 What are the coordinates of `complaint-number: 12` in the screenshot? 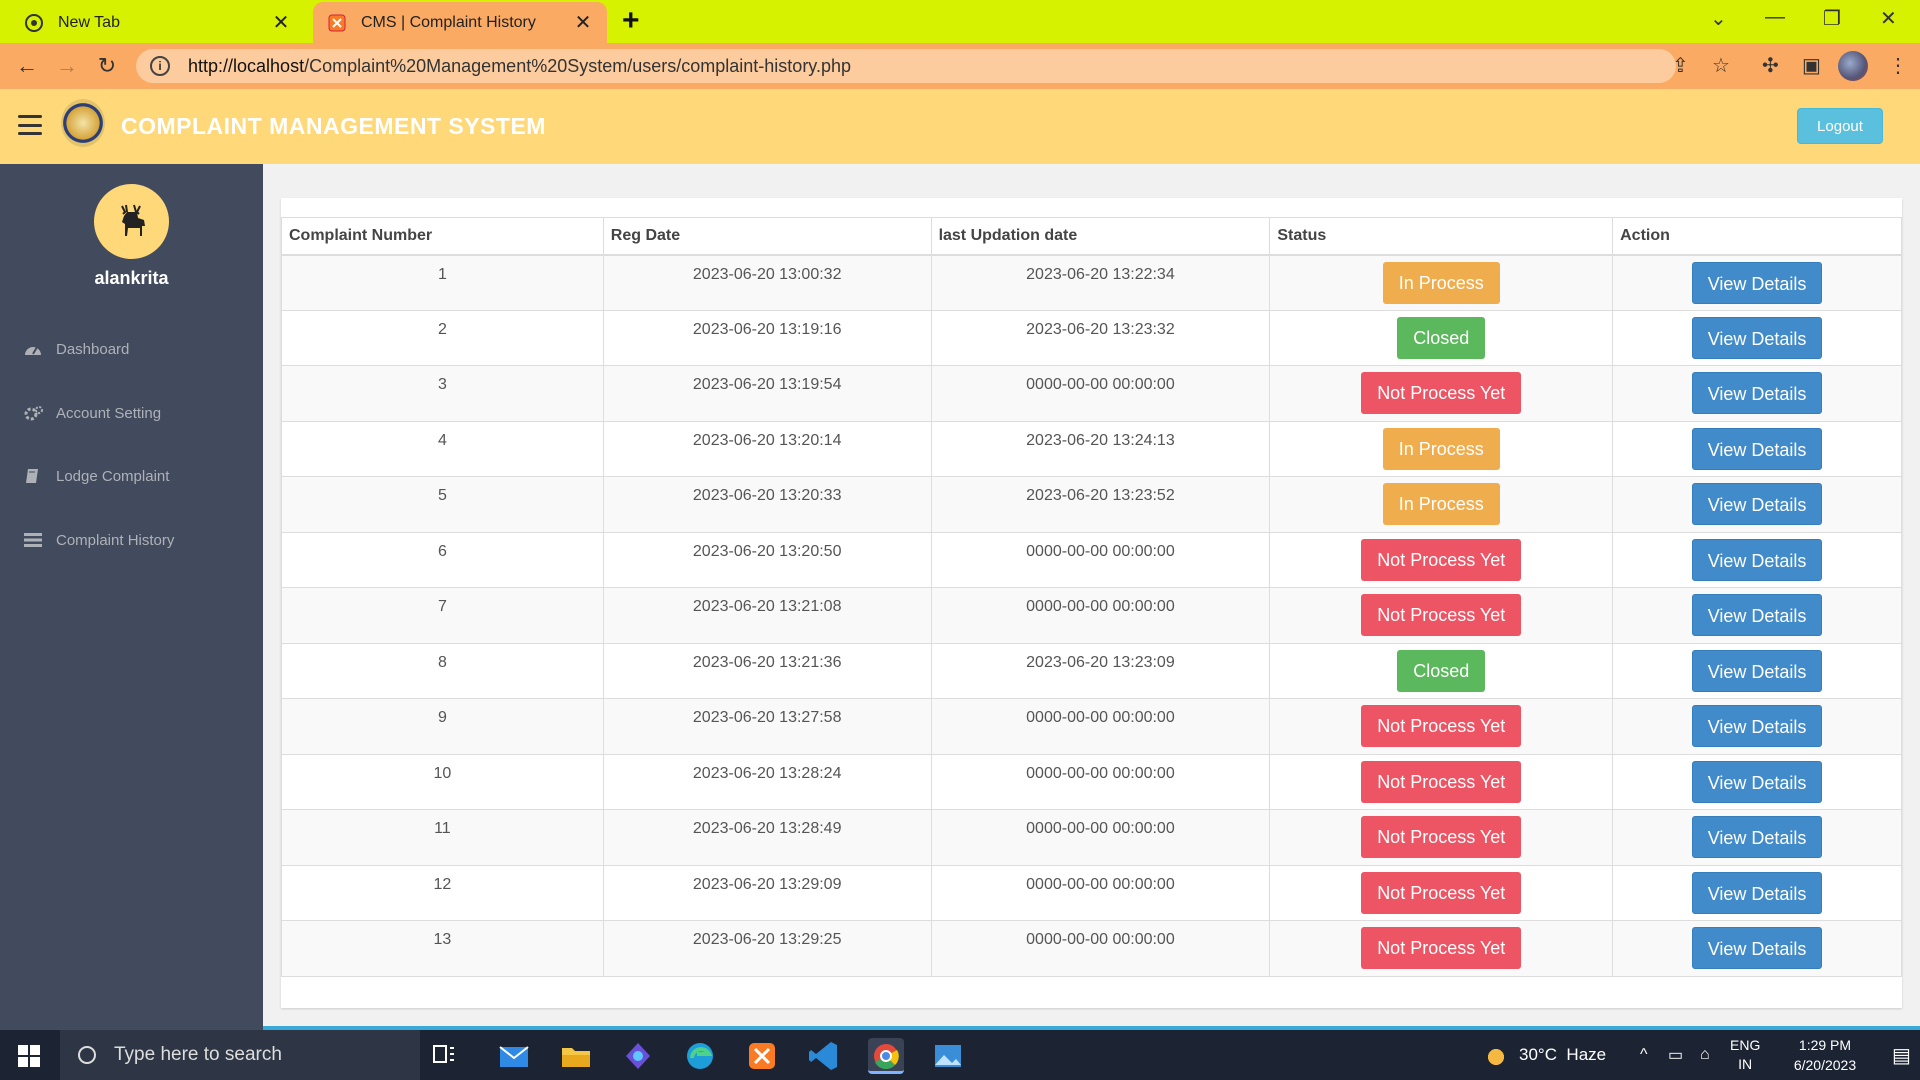 It's located at (442, 892).